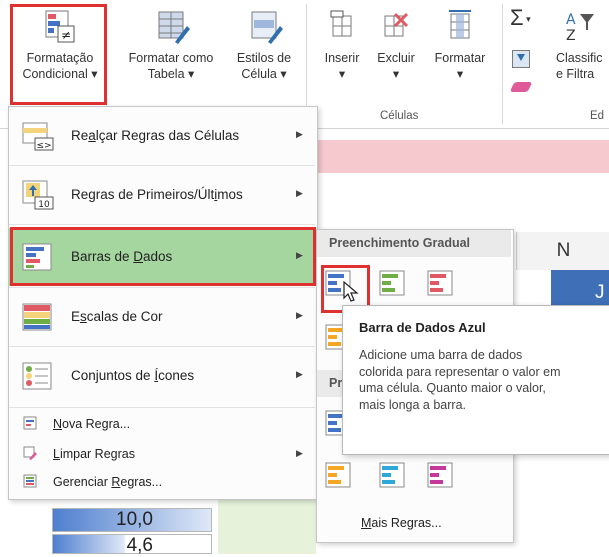 Image resolution: width=609 pixels, height=557 pixels. What do you see at coordinates (597, 116) in the screenshot?
I see `editing-group-label: Ed` at bounding box center [597, 116].